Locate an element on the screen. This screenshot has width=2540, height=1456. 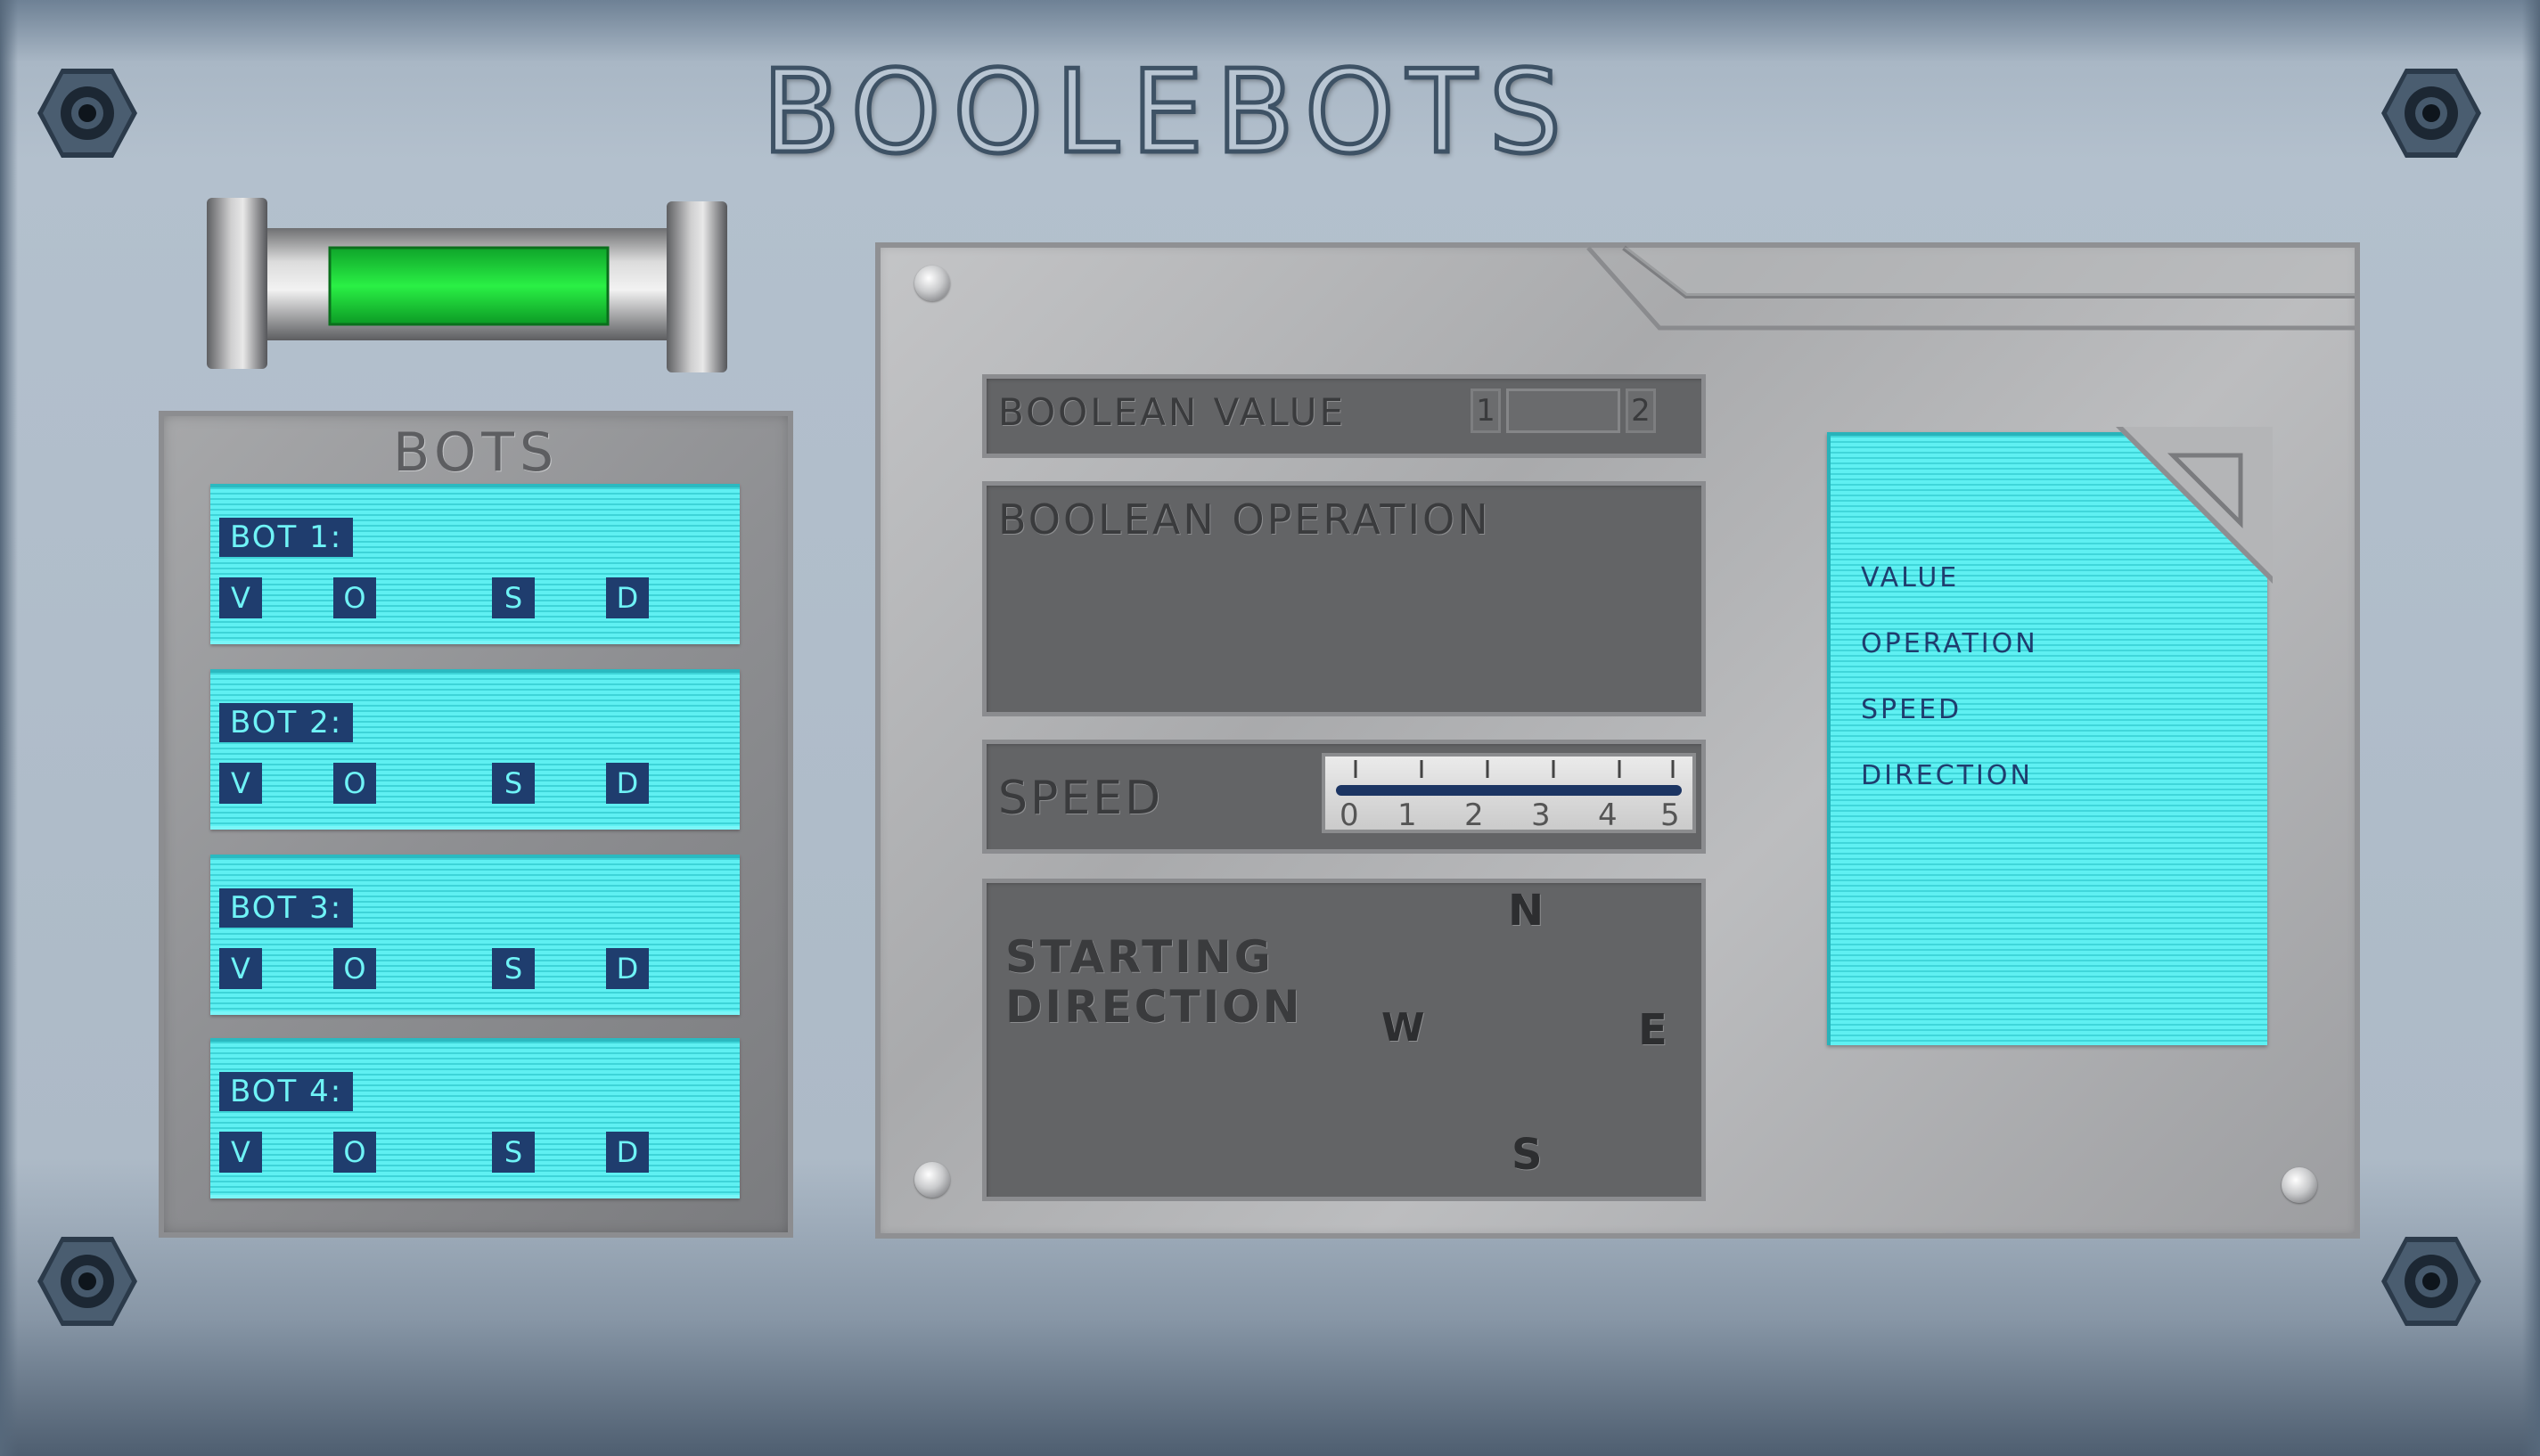
bot-4-value-button: V is located at coordinates (240, 1152).